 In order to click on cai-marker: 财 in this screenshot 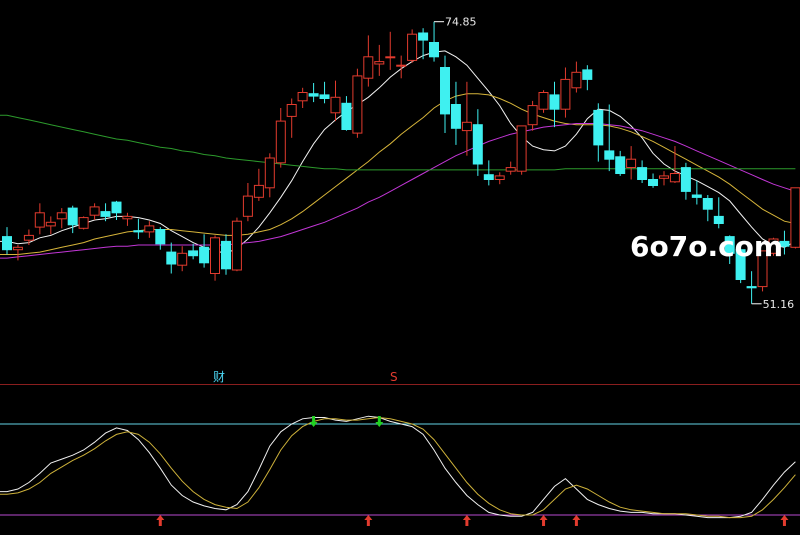, I will do `click(219, 377)`.